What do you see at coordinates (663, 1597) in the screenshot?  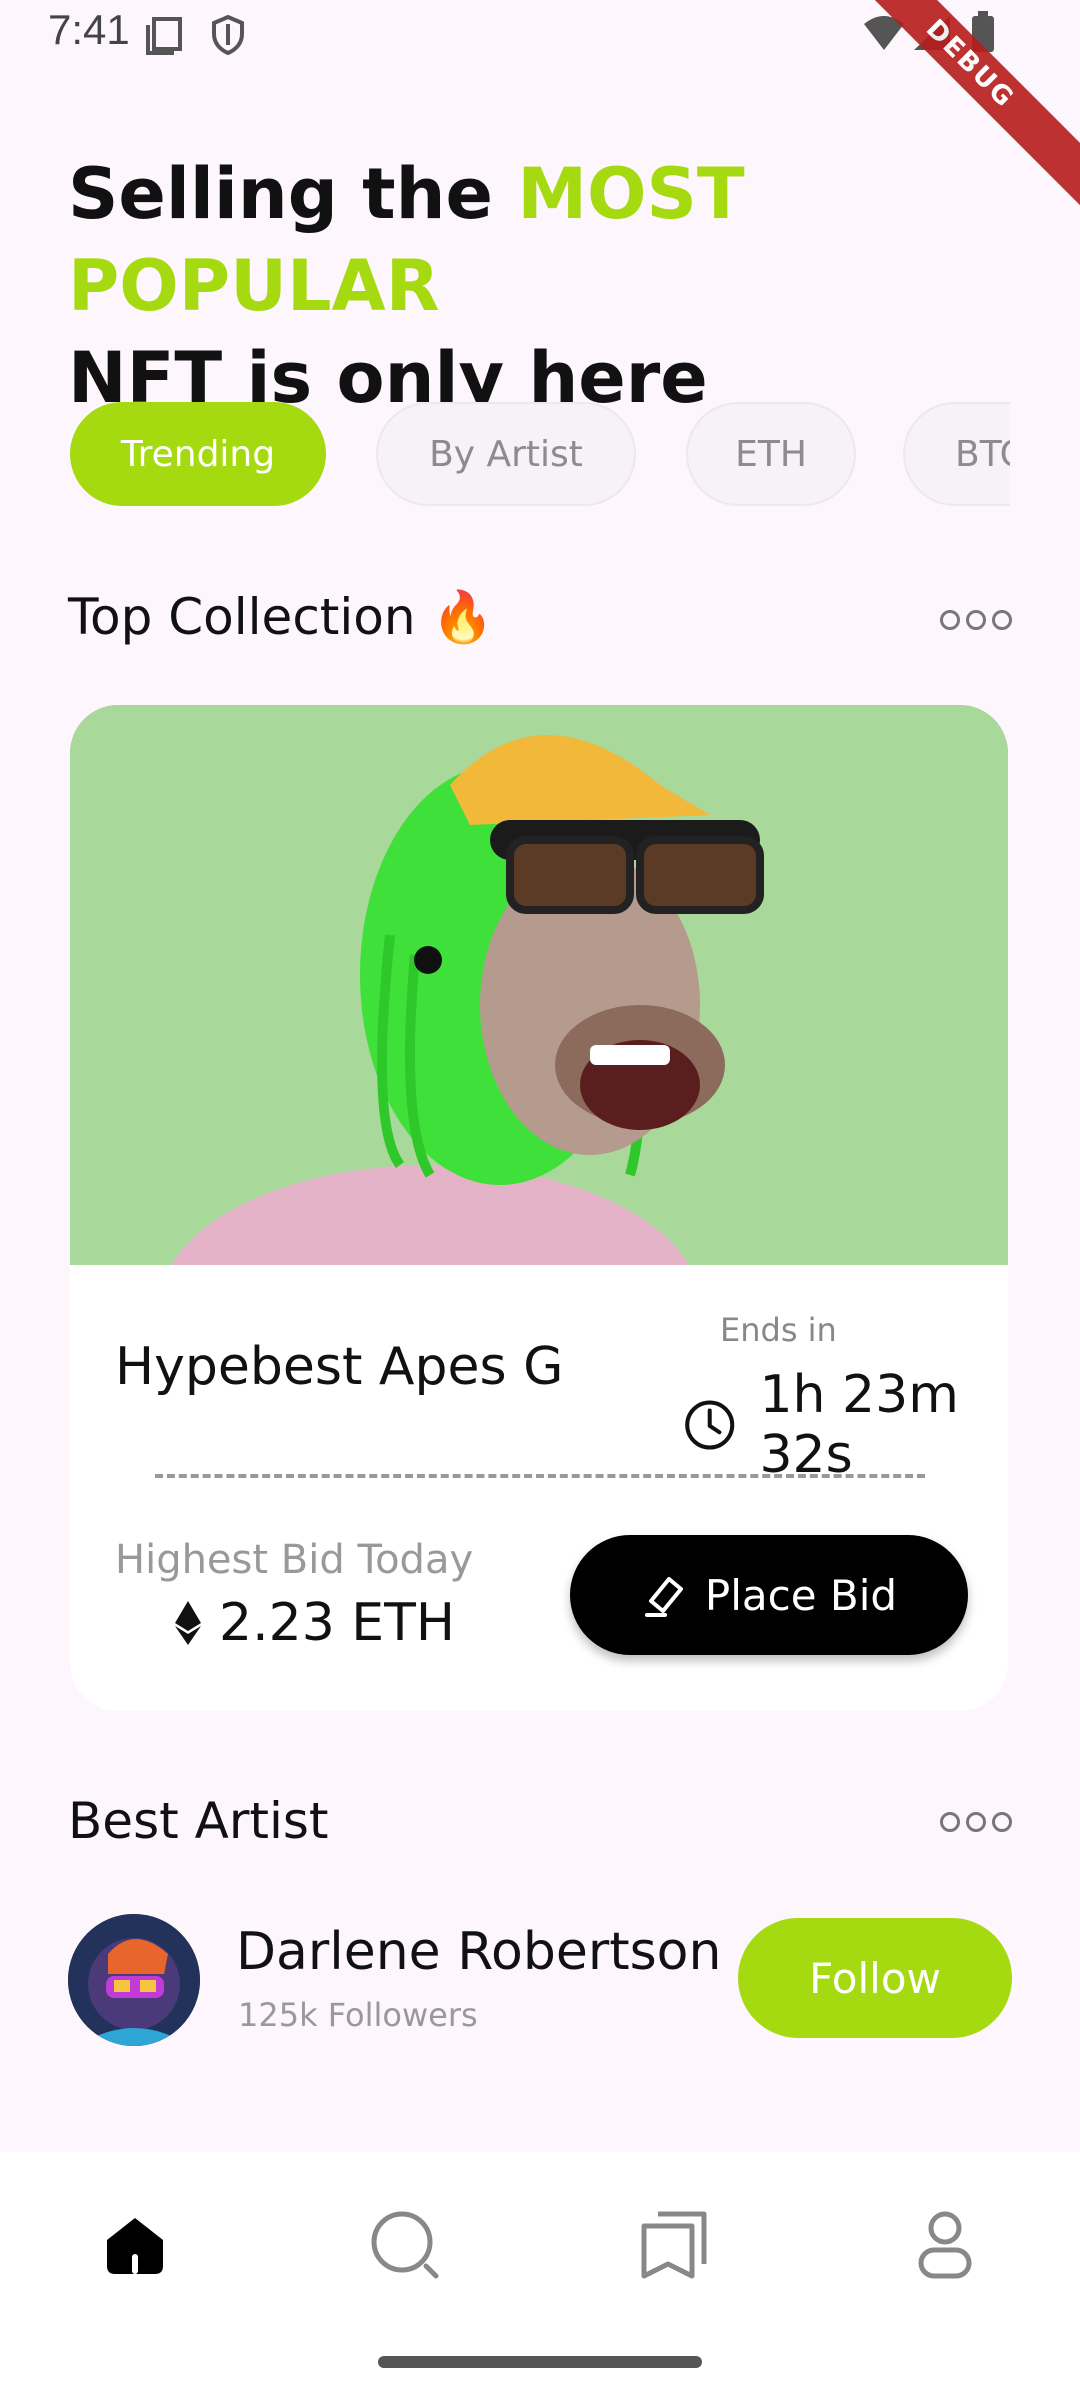 I see `gavel-icon` at bounding box center [663, 1597].